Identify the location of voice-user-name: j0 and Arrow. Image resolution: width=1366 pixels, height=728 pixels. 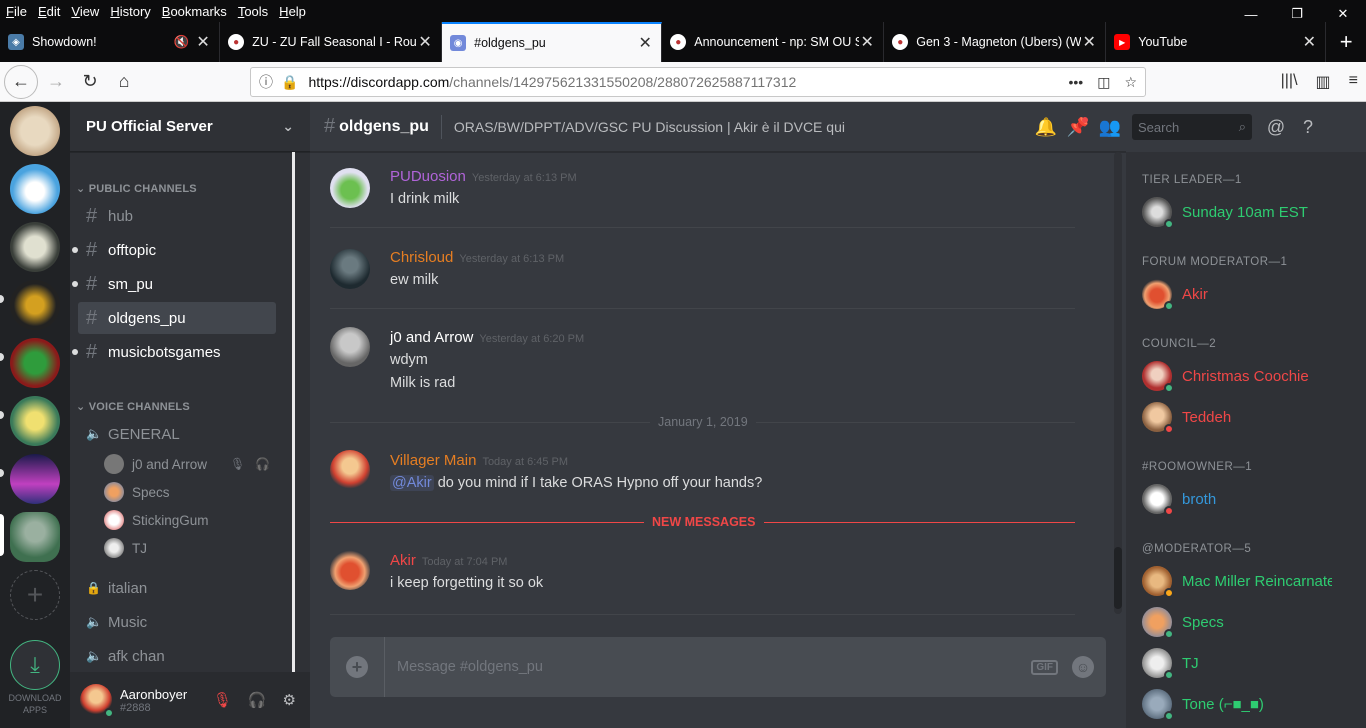
(170, 464).